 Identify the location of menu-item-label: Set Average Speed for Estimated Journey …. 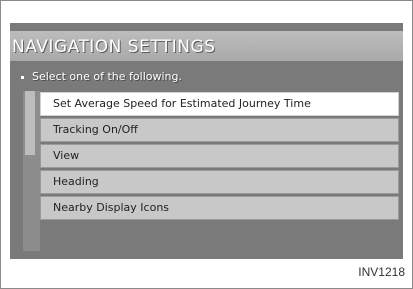
(182, 103).